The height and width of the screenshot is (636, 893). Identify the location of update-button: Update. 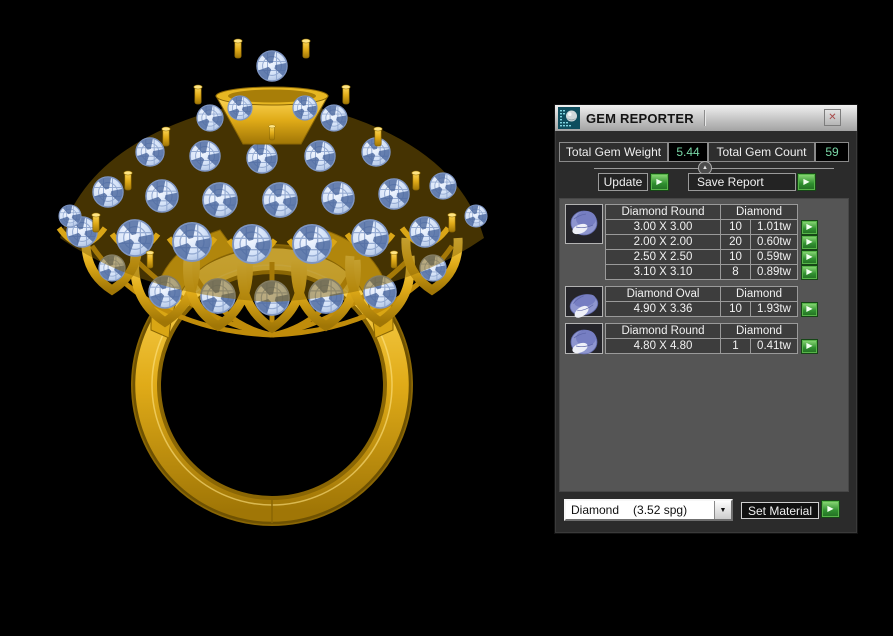
(623, 182).